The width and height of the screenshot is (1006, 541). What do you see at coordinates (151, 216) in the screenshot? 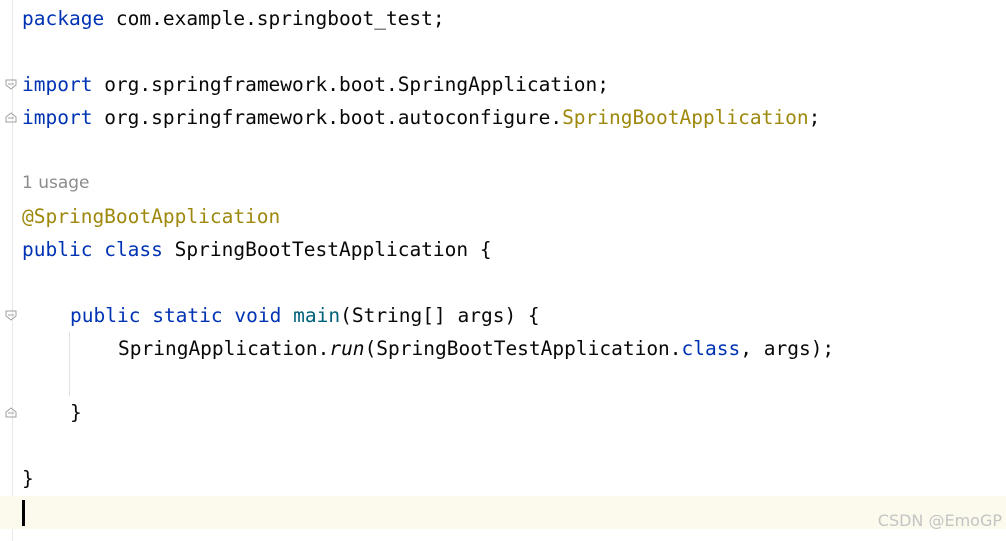
I see `code-line-annotation: @SpringBootApplication` at bounding box center [151, 216].